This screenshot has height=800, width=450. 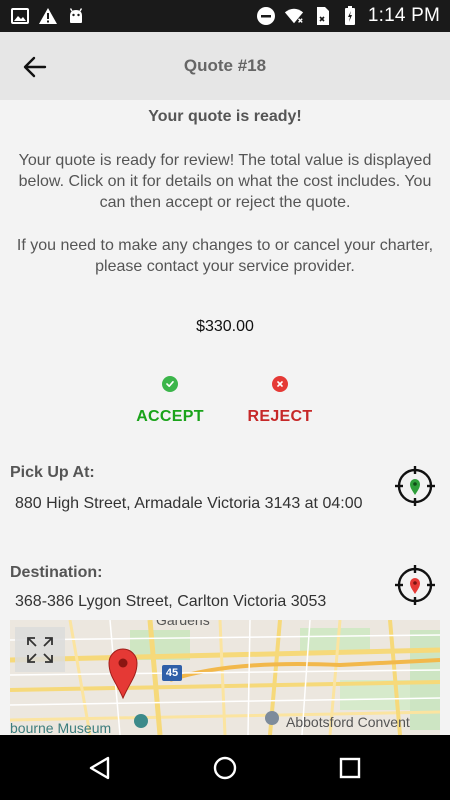 I want to click on fullscreen-icon, so click(x=40, y=649).